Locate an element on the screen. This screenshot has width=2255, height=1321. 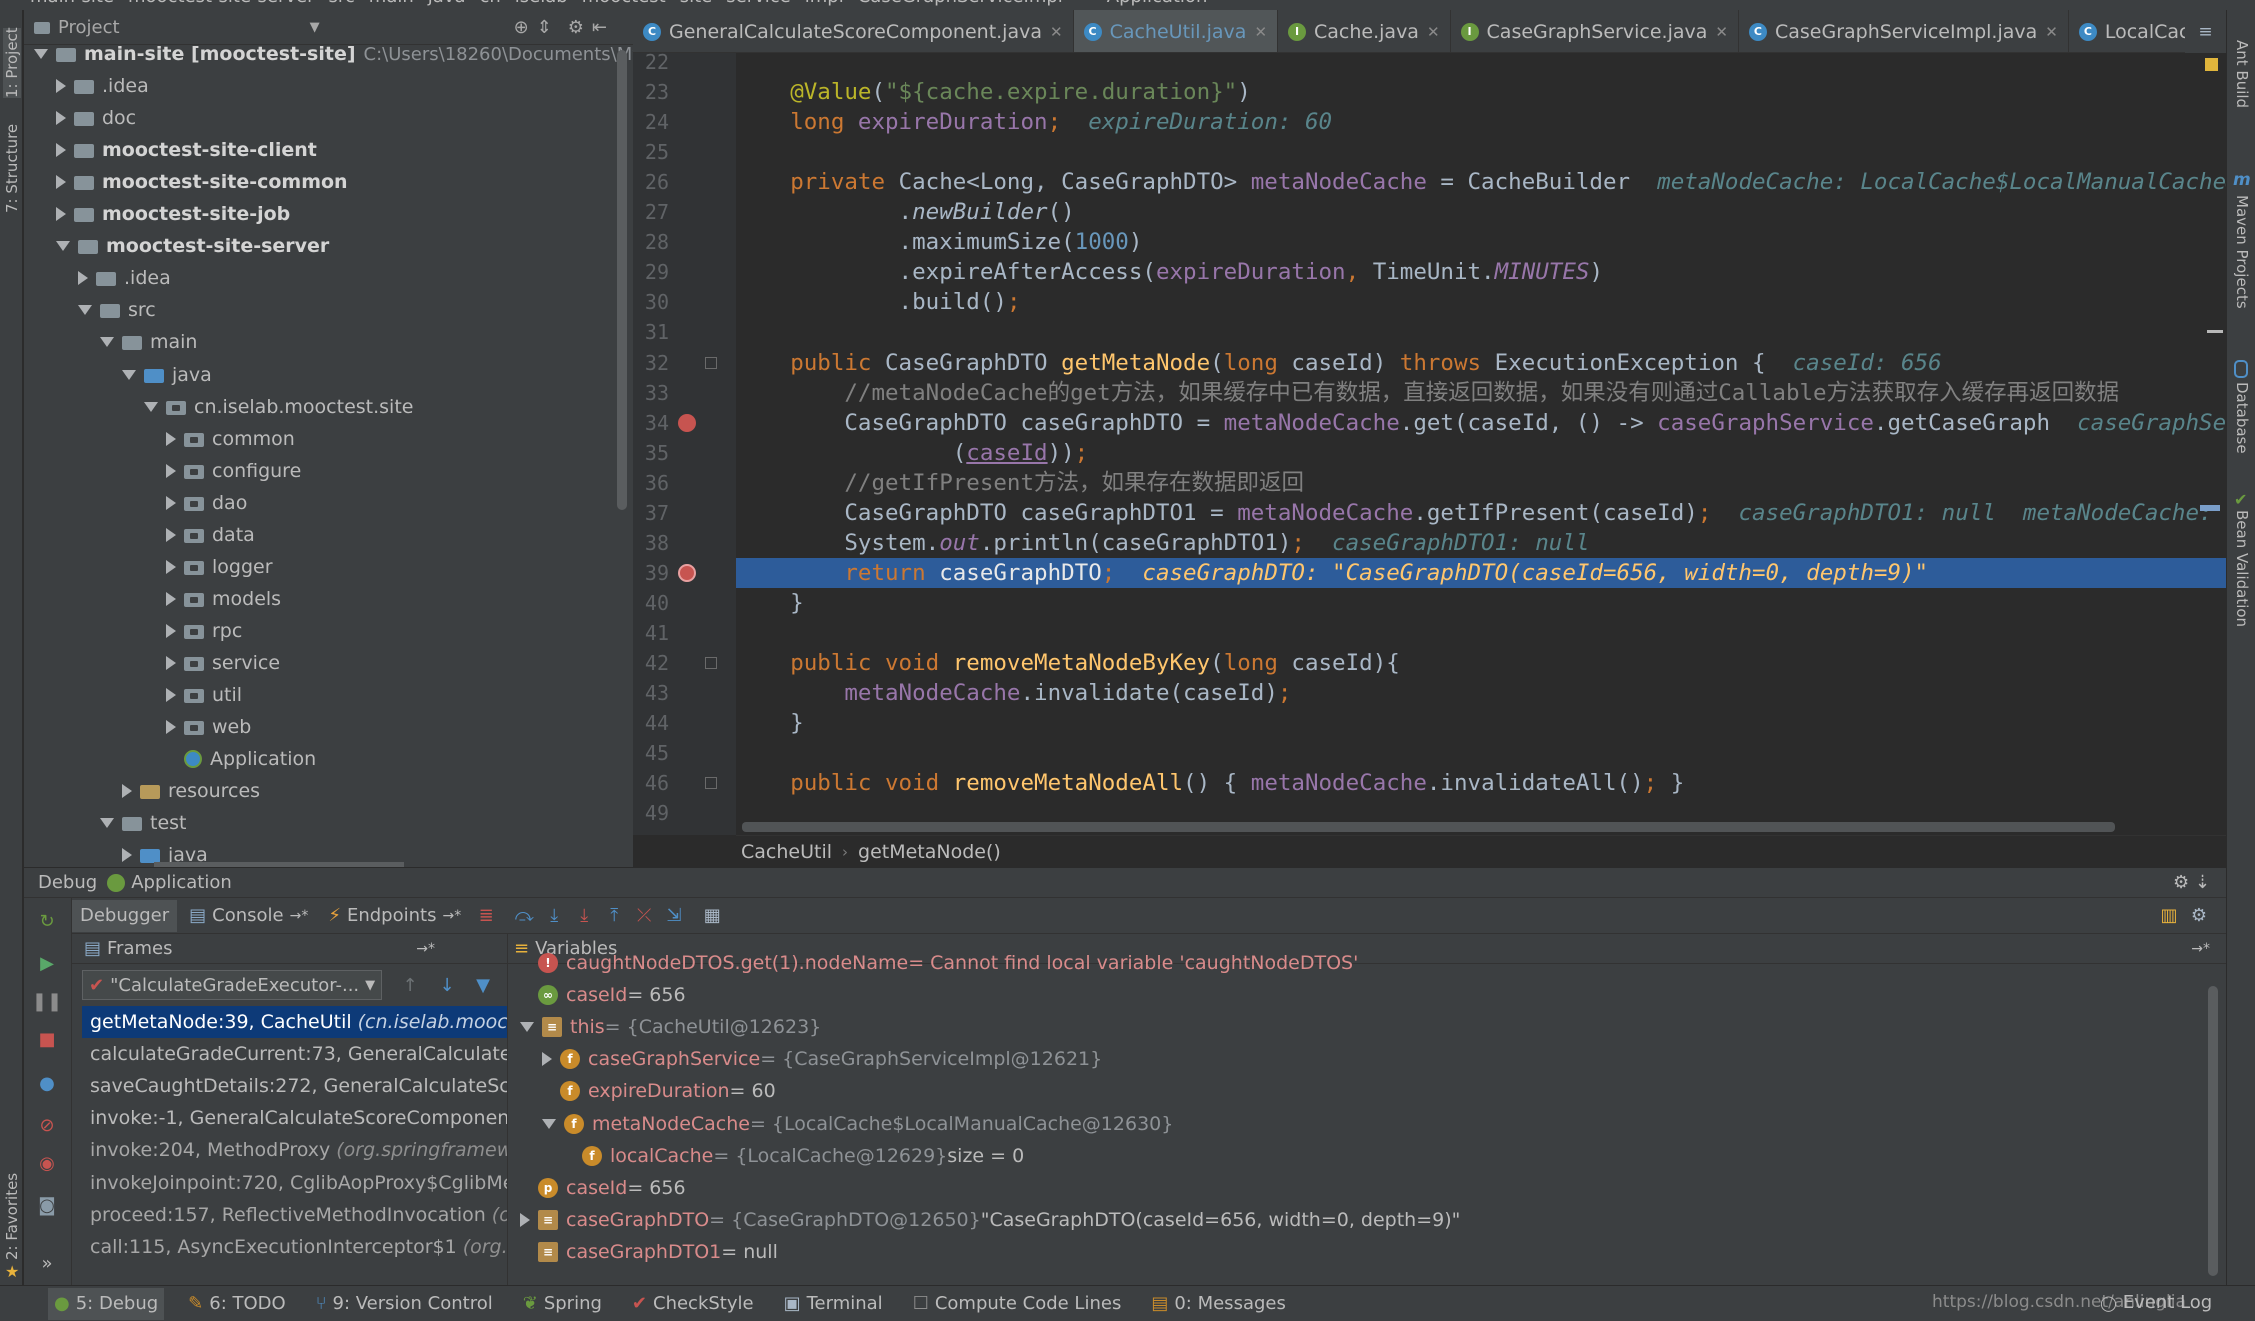
tree-item: mooctest-site-client is located at coordinates (186, 150).